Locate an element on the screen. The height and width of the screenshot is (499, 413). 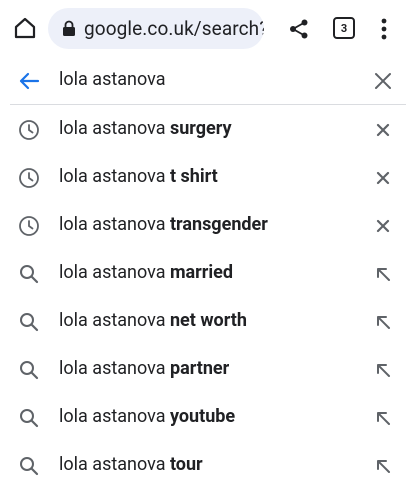
suggestion-text: lola astanova t shirt is located at coordinates (138, 176).